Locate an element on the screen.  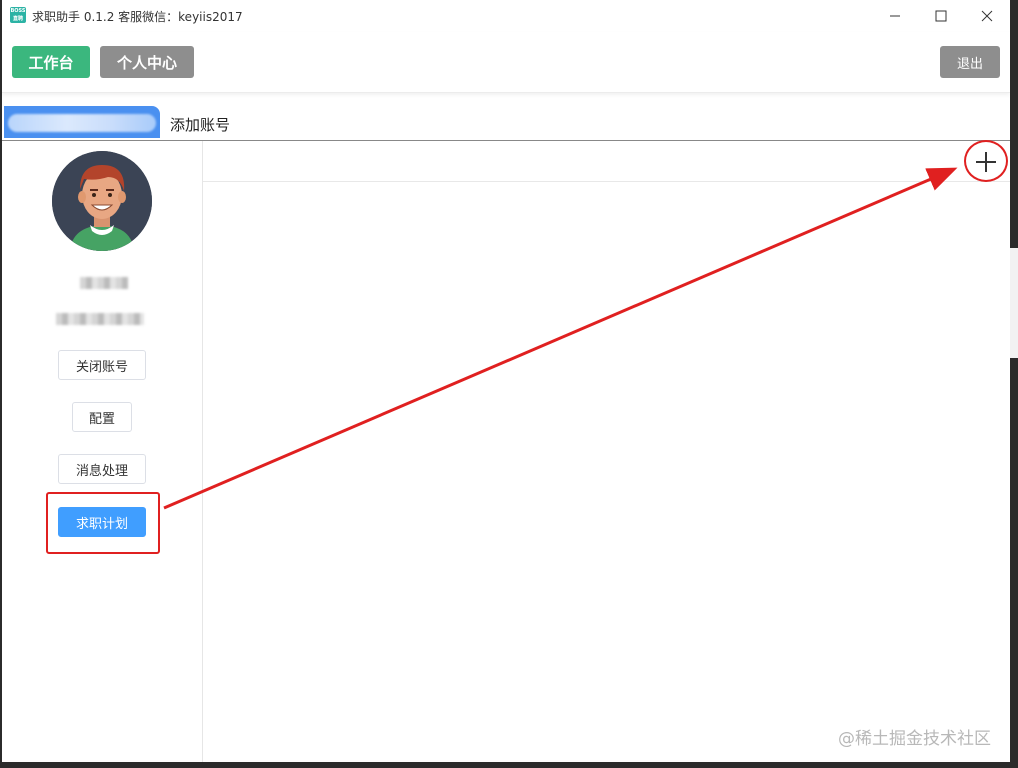
watermark-text: @稀土掘金技术社区 is located at coordinates (914, 739).